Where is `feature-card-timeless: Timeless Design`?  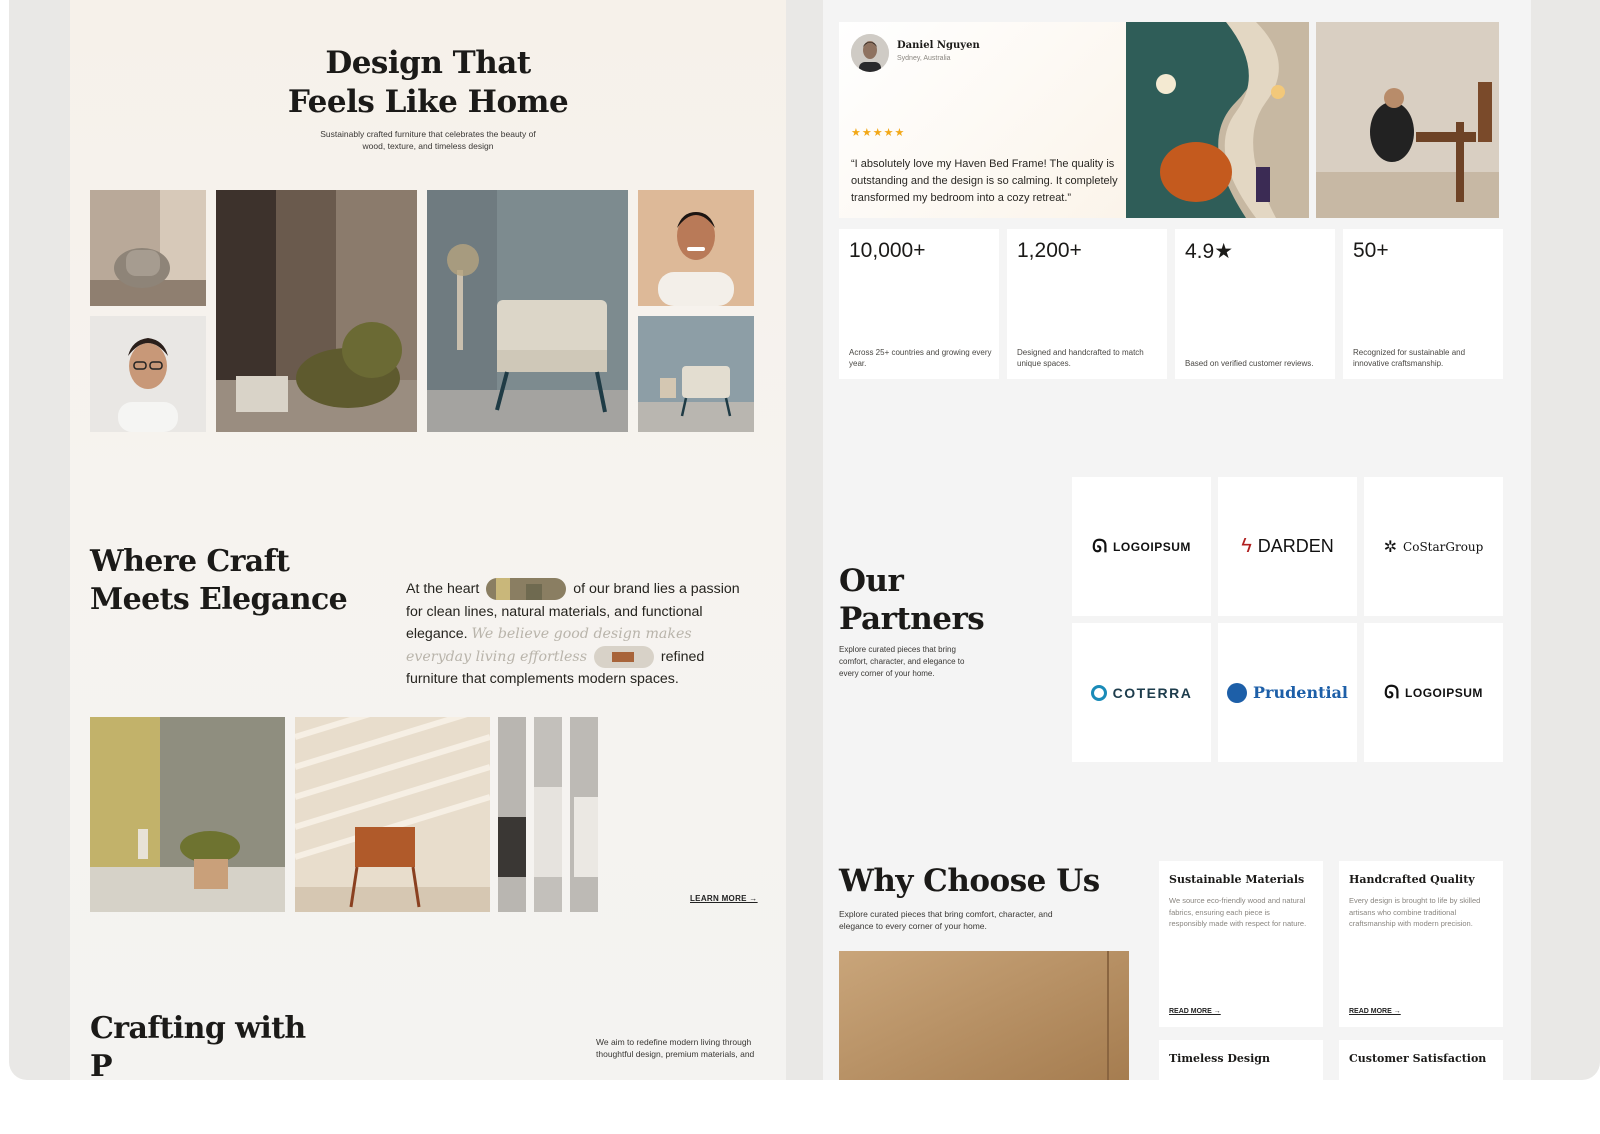 feature-card-timeless: Timeless Design is located at coordinates (1241, 1060).